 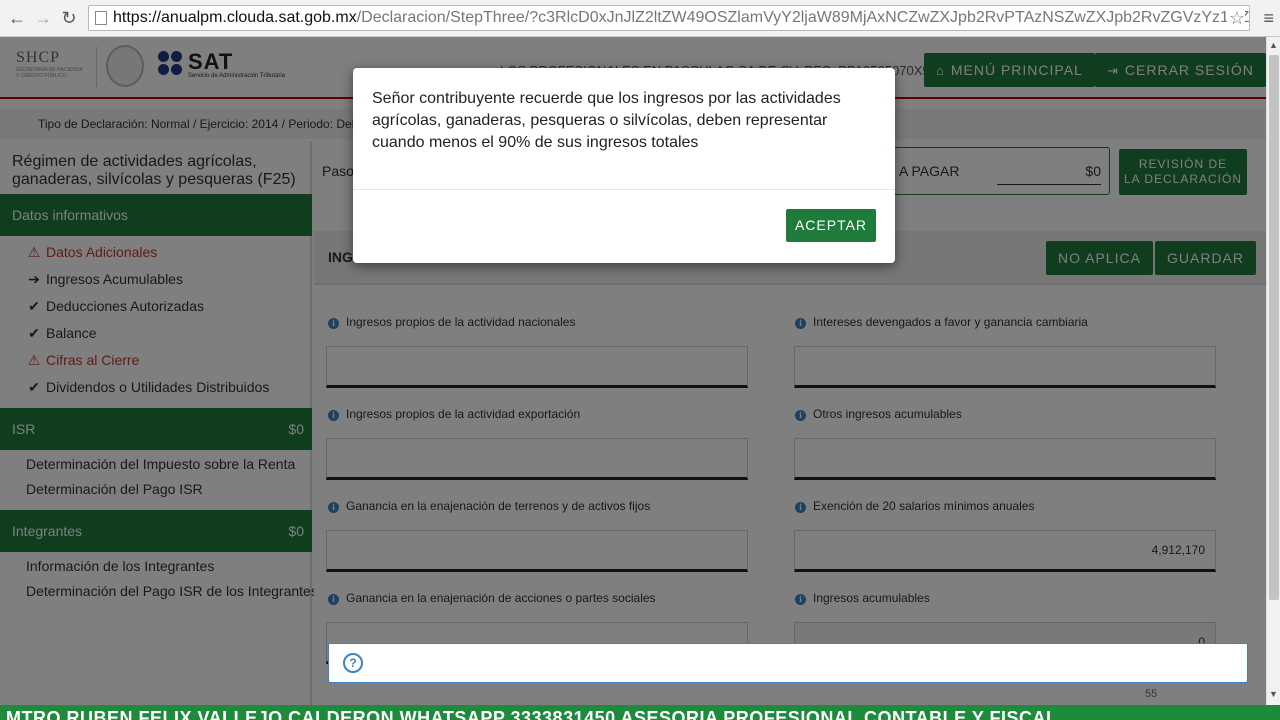 What do you see at coordinates (831, 225) in the screenshot?
I see `accept-button: ACEPTAR` at bounding box center [831, 225].